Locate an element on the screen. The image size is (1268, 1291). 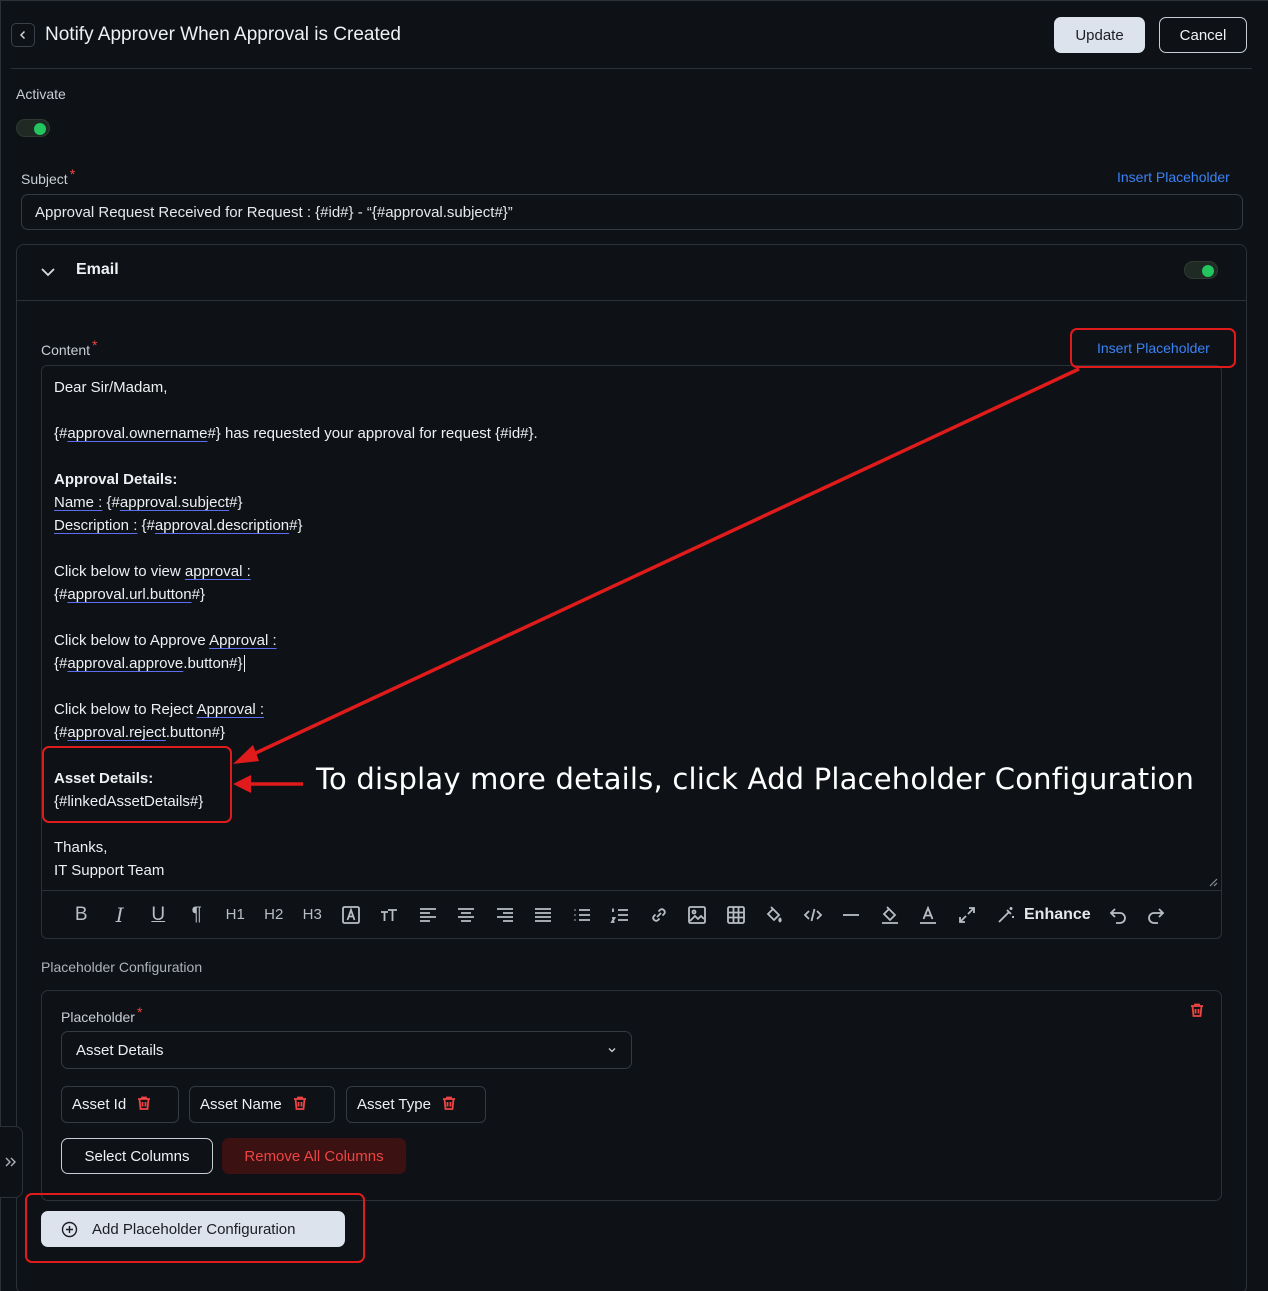
activate-label: Activate is located at coordinates (41, 94).